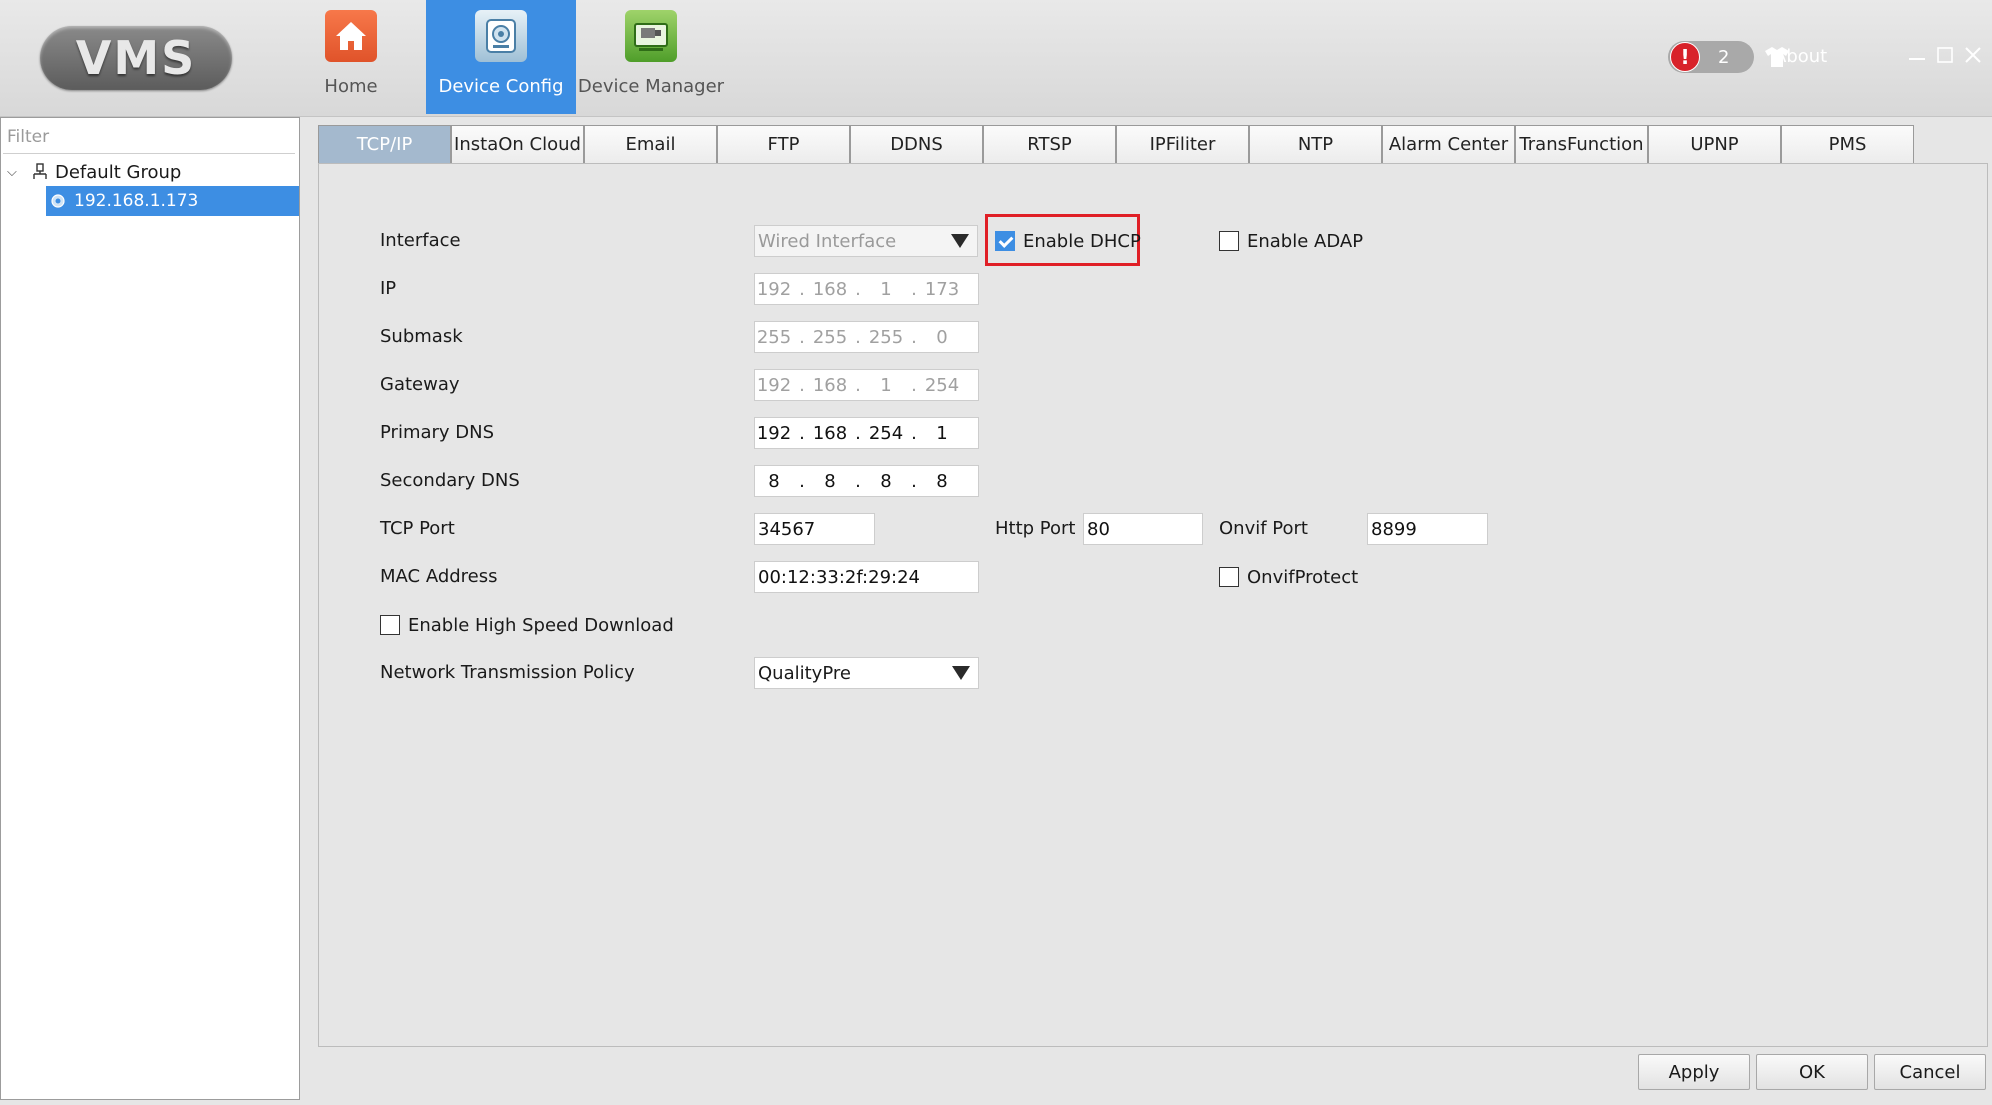 The width and height of the screenshot is (1992, 1105). What do you see at coordinates (866, 673) in the screenshot?
I see `policy-select: QualityPre` at bounding box center [866, 673].